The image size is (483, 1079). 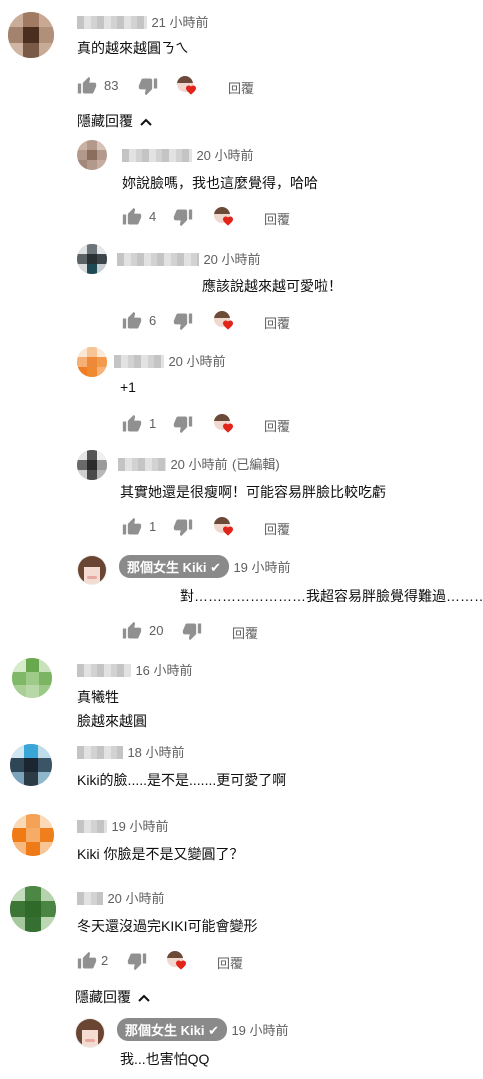 What do you see at coordinates (153, 320) in the screenshot?
I see `like-count: 6` at bounding box center [153, 320].